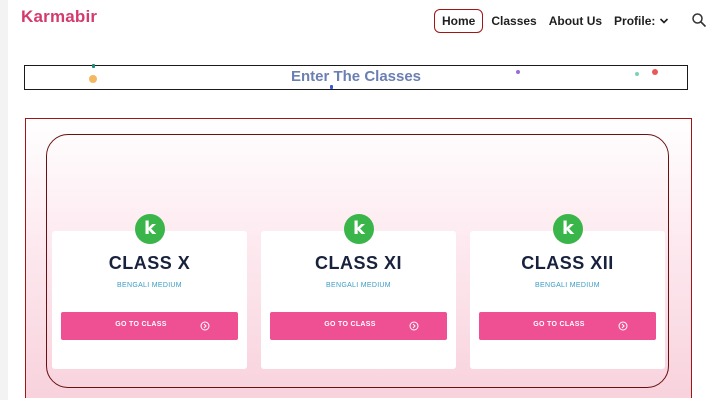 This screenshot has width=720, height=400. I want to click on banner-title: Enter The Classes, so click(356, 76).